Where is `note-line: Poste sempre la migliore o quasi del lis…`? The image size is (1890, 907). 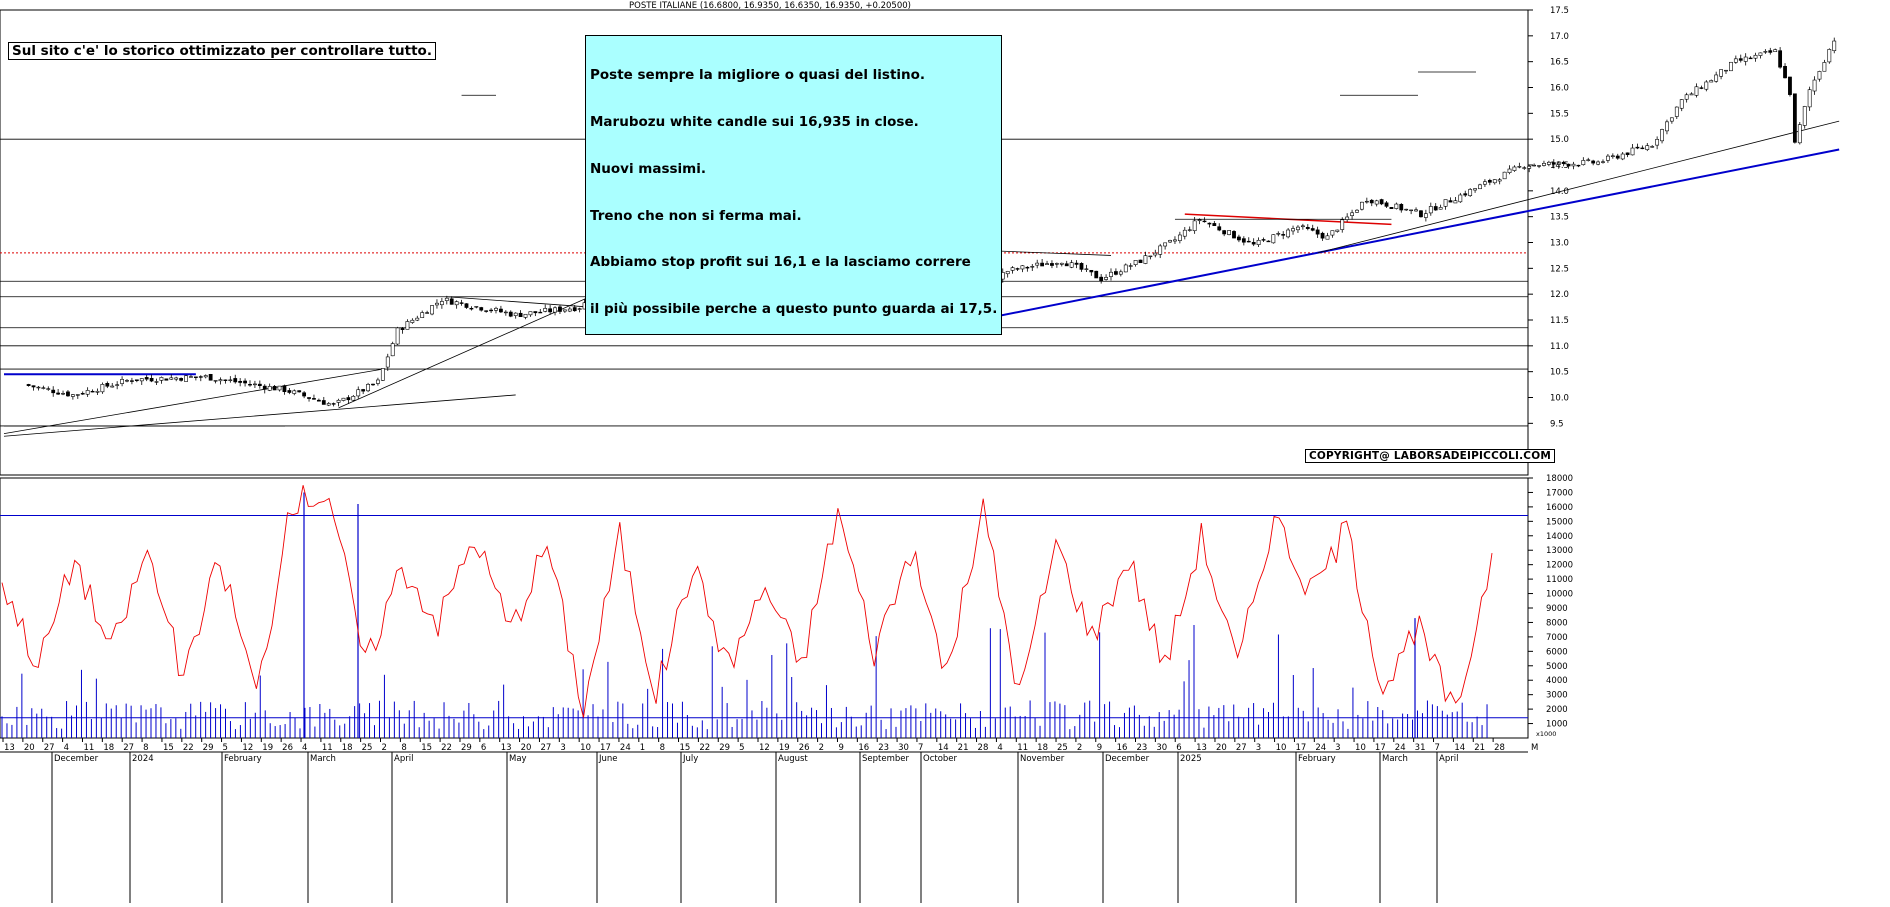 note-line: Poste sempre la migliore o quasi del lis… is located at coordinates (758, 75).